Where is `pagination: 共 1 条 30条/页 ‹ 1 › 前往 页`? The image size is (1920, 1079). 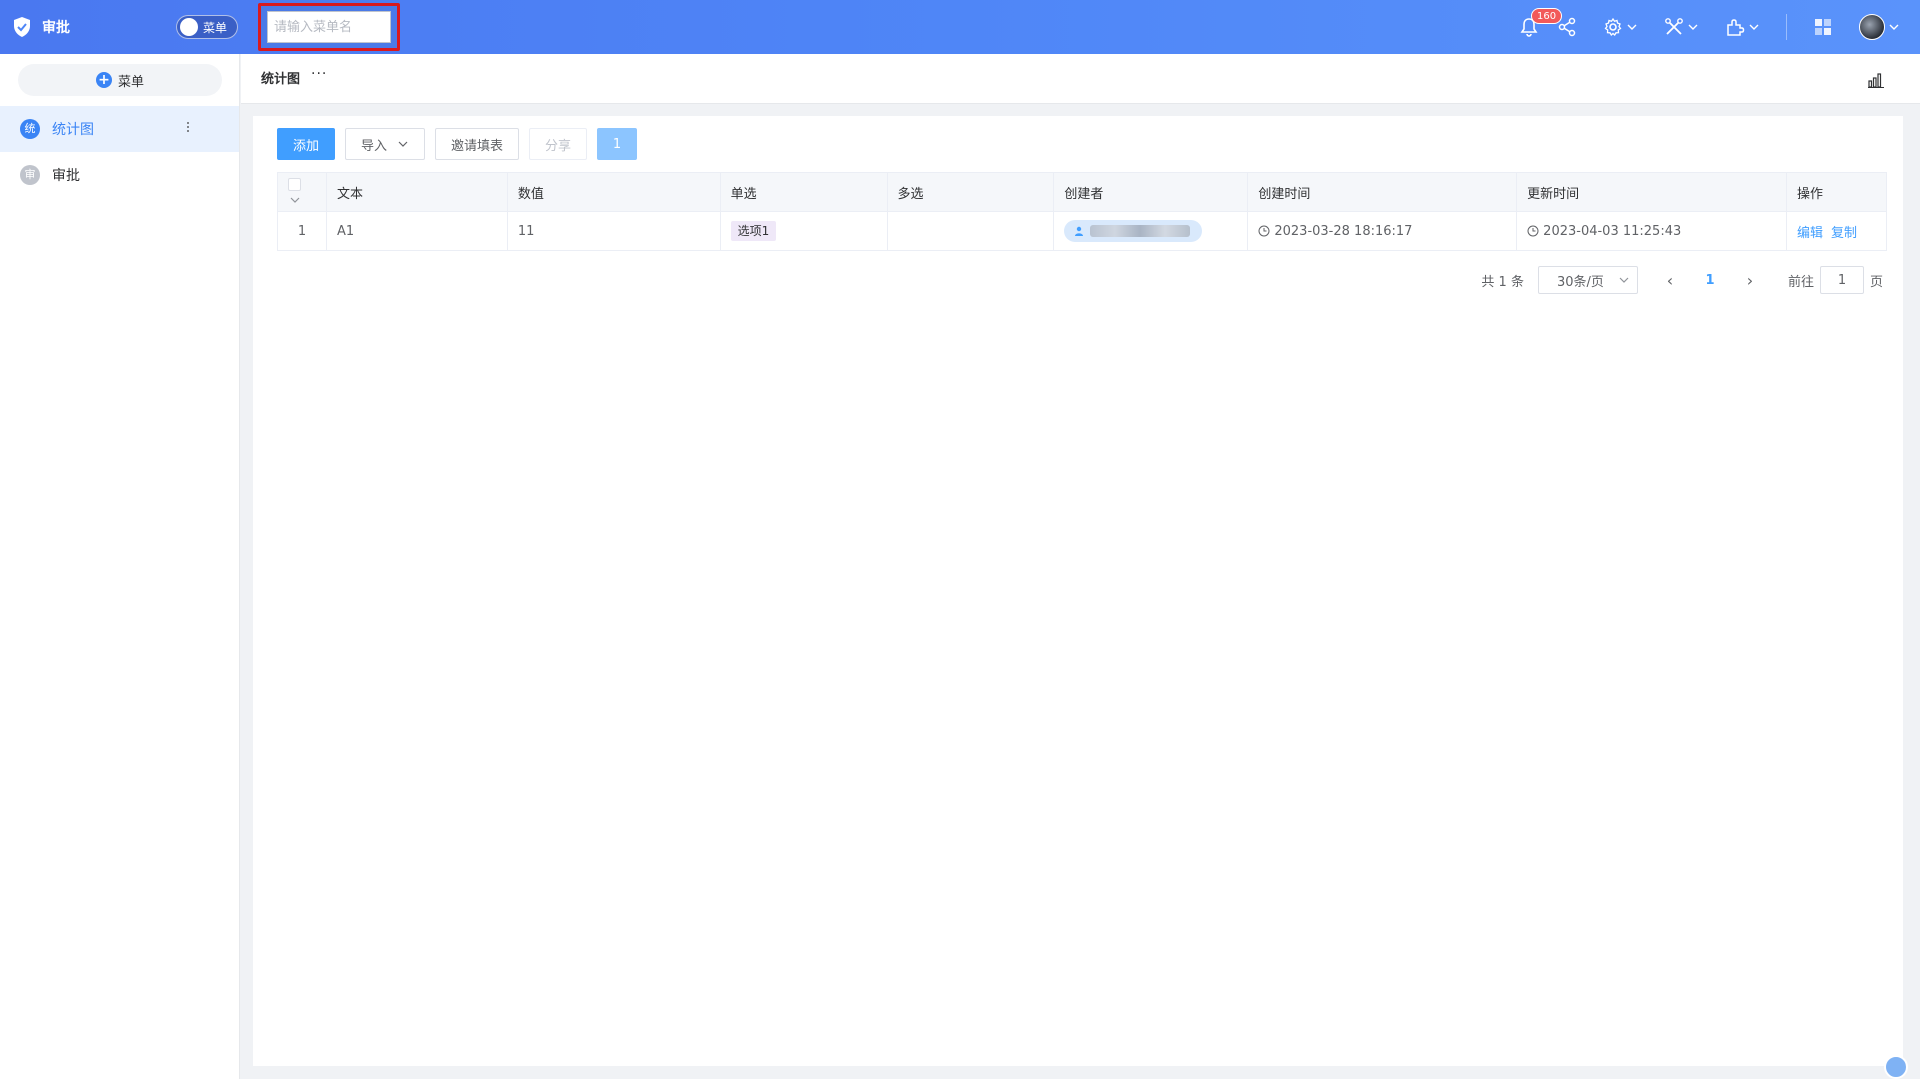 pagination: 共 1 条 30条/页 ‹ 1 › 前往 页 is located at coordinates (1682, 280).